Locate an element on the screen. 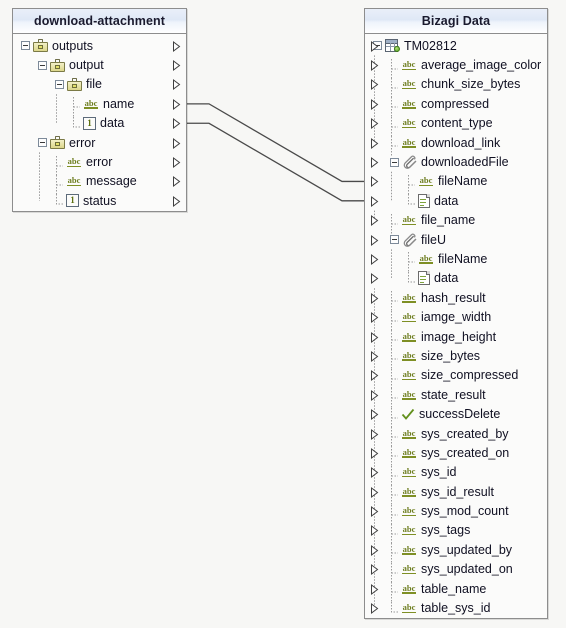  tree-row: abc message is located at coordinates (99, 183).